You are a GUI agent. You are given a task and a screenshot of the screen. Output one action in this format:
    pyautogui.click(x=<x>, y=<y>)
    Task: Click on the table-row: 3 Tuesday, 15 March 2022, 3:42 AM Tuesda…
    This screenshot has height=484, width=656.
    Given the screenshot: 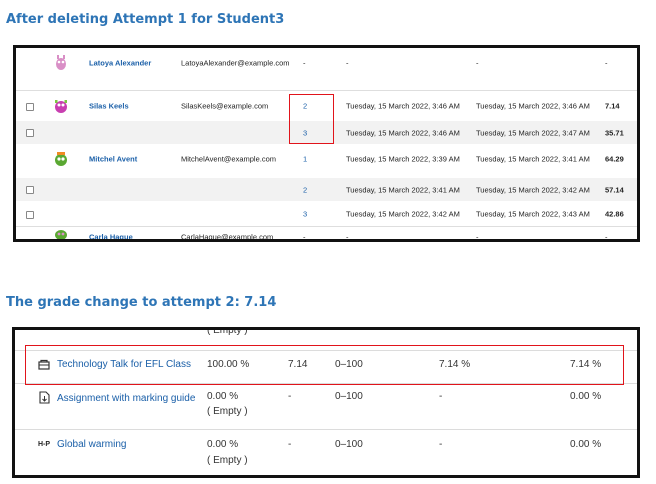 What is the action you would take?
    pyautogui.click(x=326, y=214)
    